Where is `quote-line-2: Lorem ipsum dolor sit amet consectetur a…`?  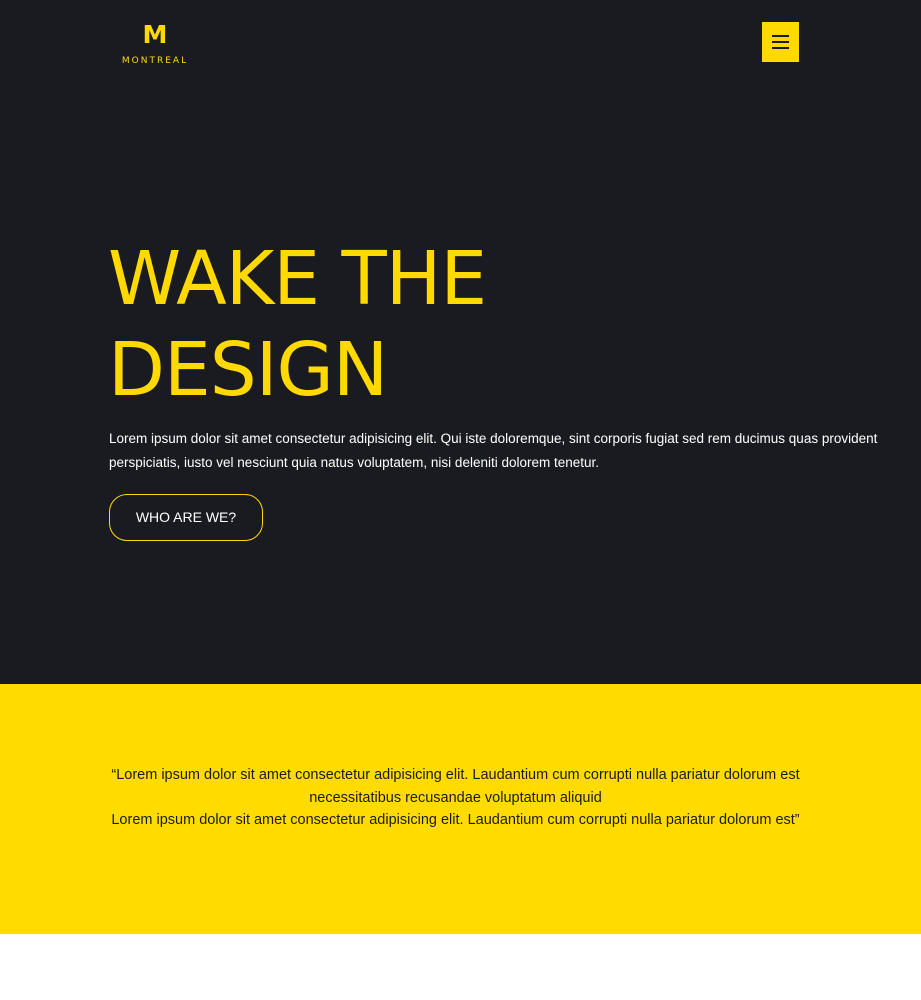
quote-line-2: Lorem ipsum dolor sit amet consectetur a… is located at coordinates (455, 820).